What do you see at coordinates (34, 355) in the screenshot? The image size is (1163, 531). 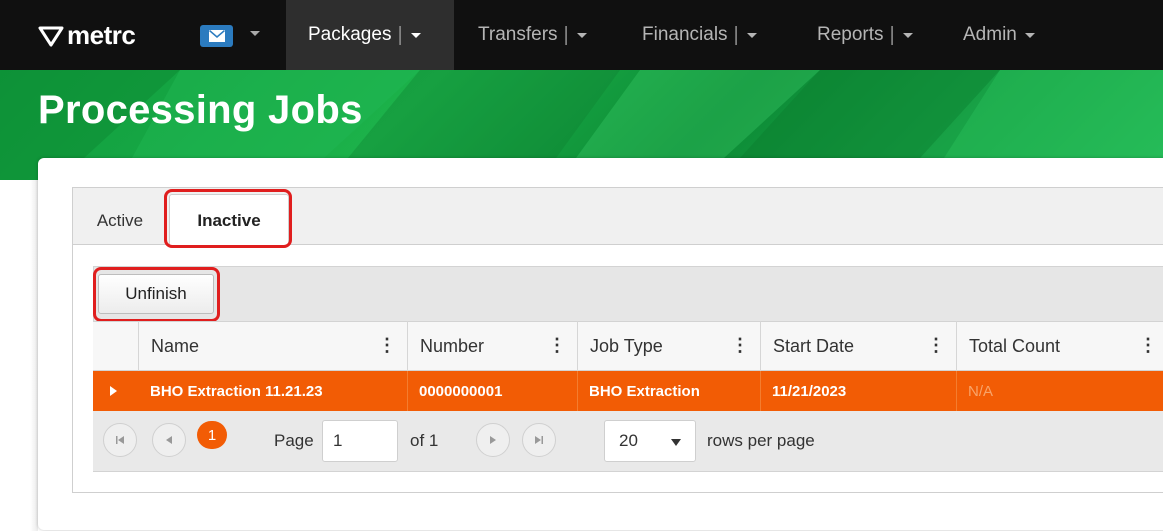 I see `panel-shadow` at bounding box center [34, 355].